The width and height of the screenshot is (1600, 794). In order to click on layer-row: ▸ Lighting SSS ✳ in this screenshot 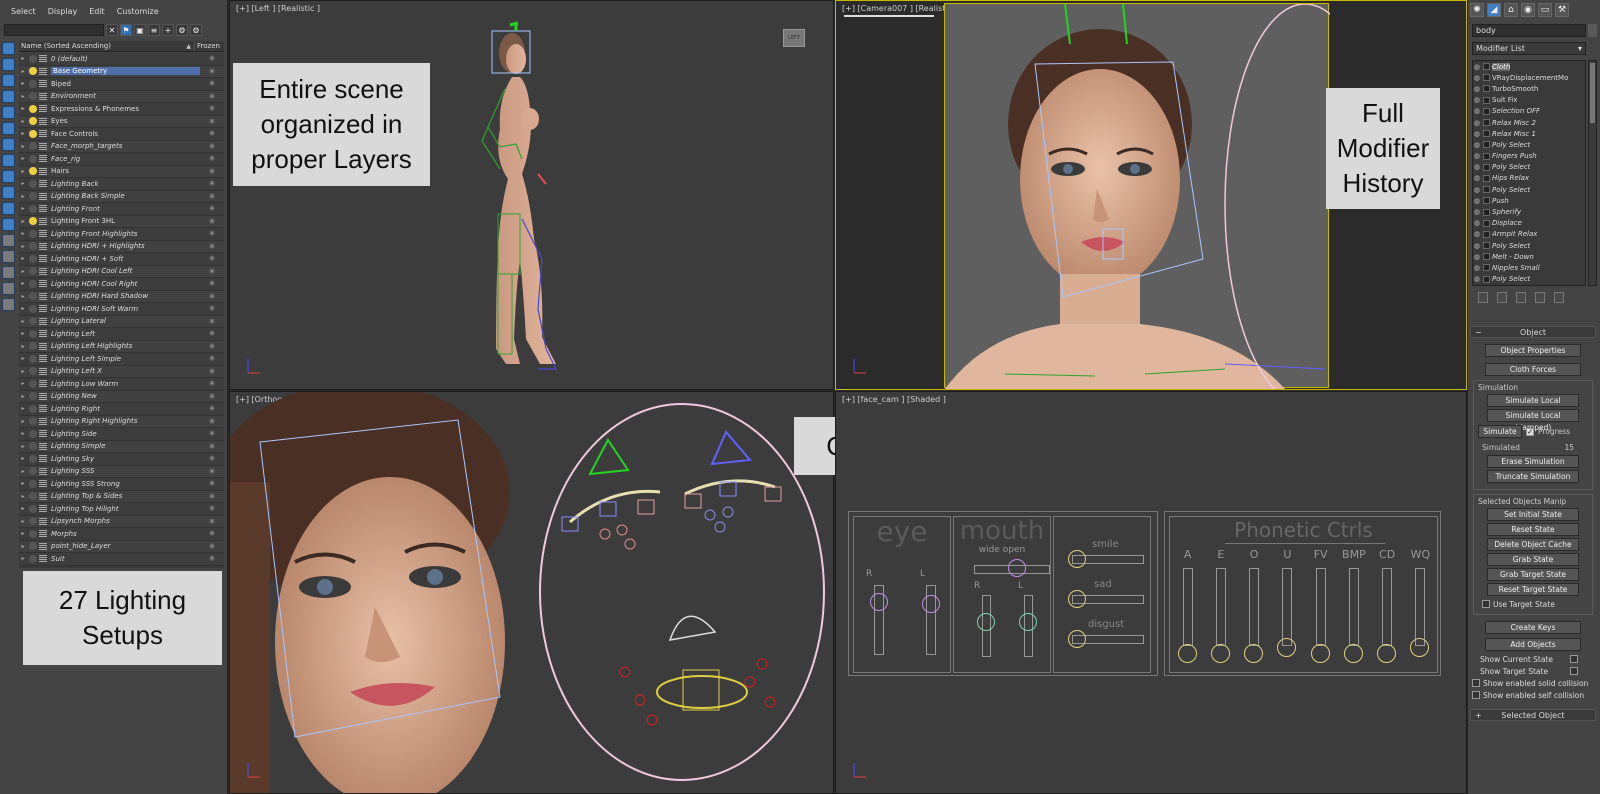, I will do `click(121, 471)`.